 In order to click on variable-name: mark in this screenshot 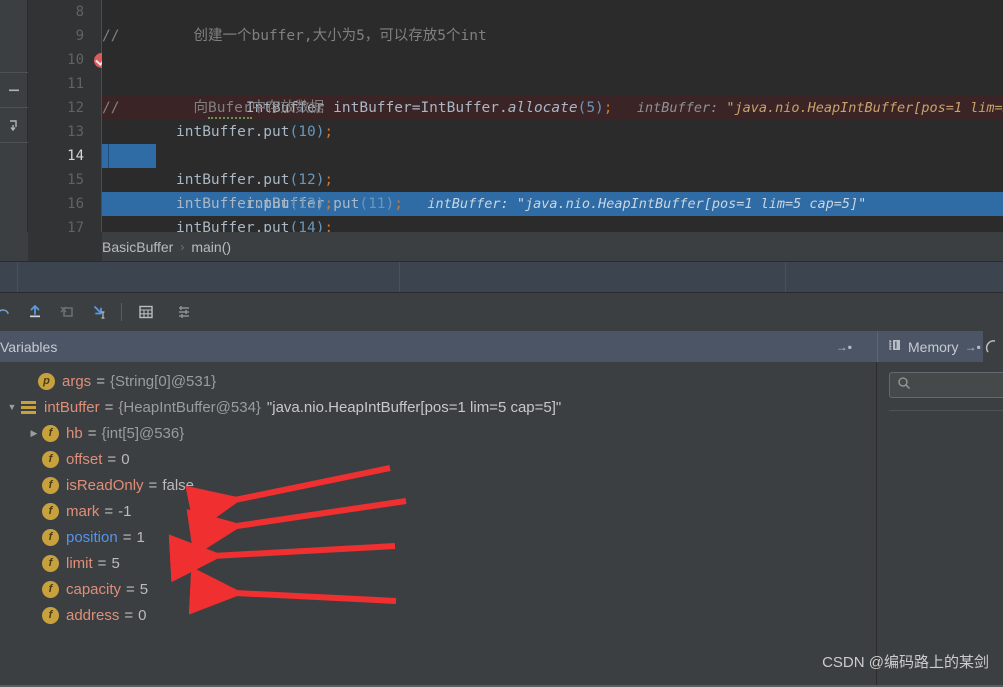, I will do `click(83, 511)`.